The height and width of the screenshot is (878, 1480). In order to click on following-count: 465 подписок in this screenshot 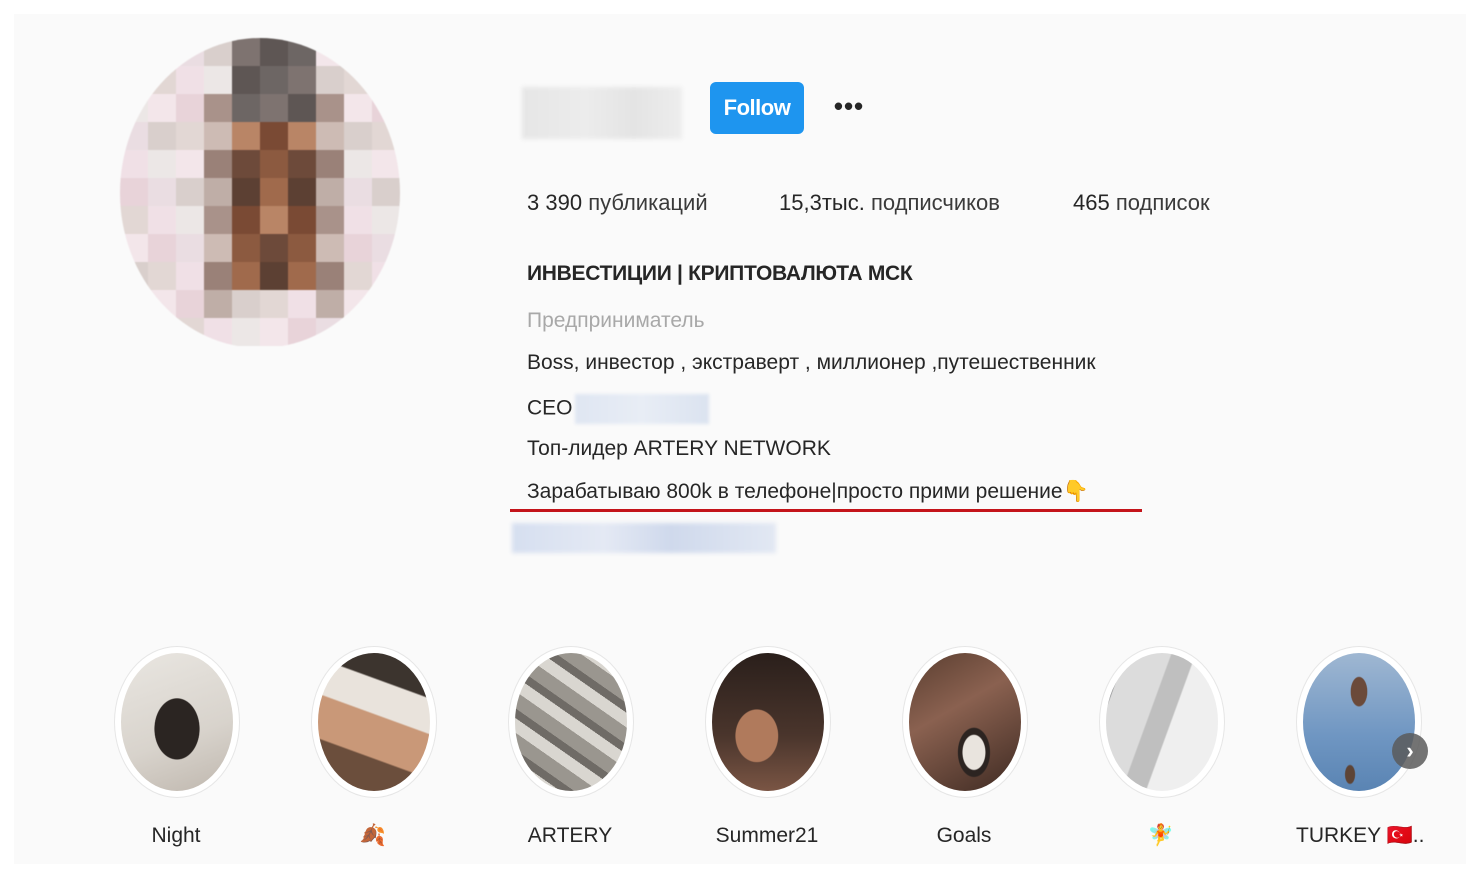, I will do `click(1141, 203)`.